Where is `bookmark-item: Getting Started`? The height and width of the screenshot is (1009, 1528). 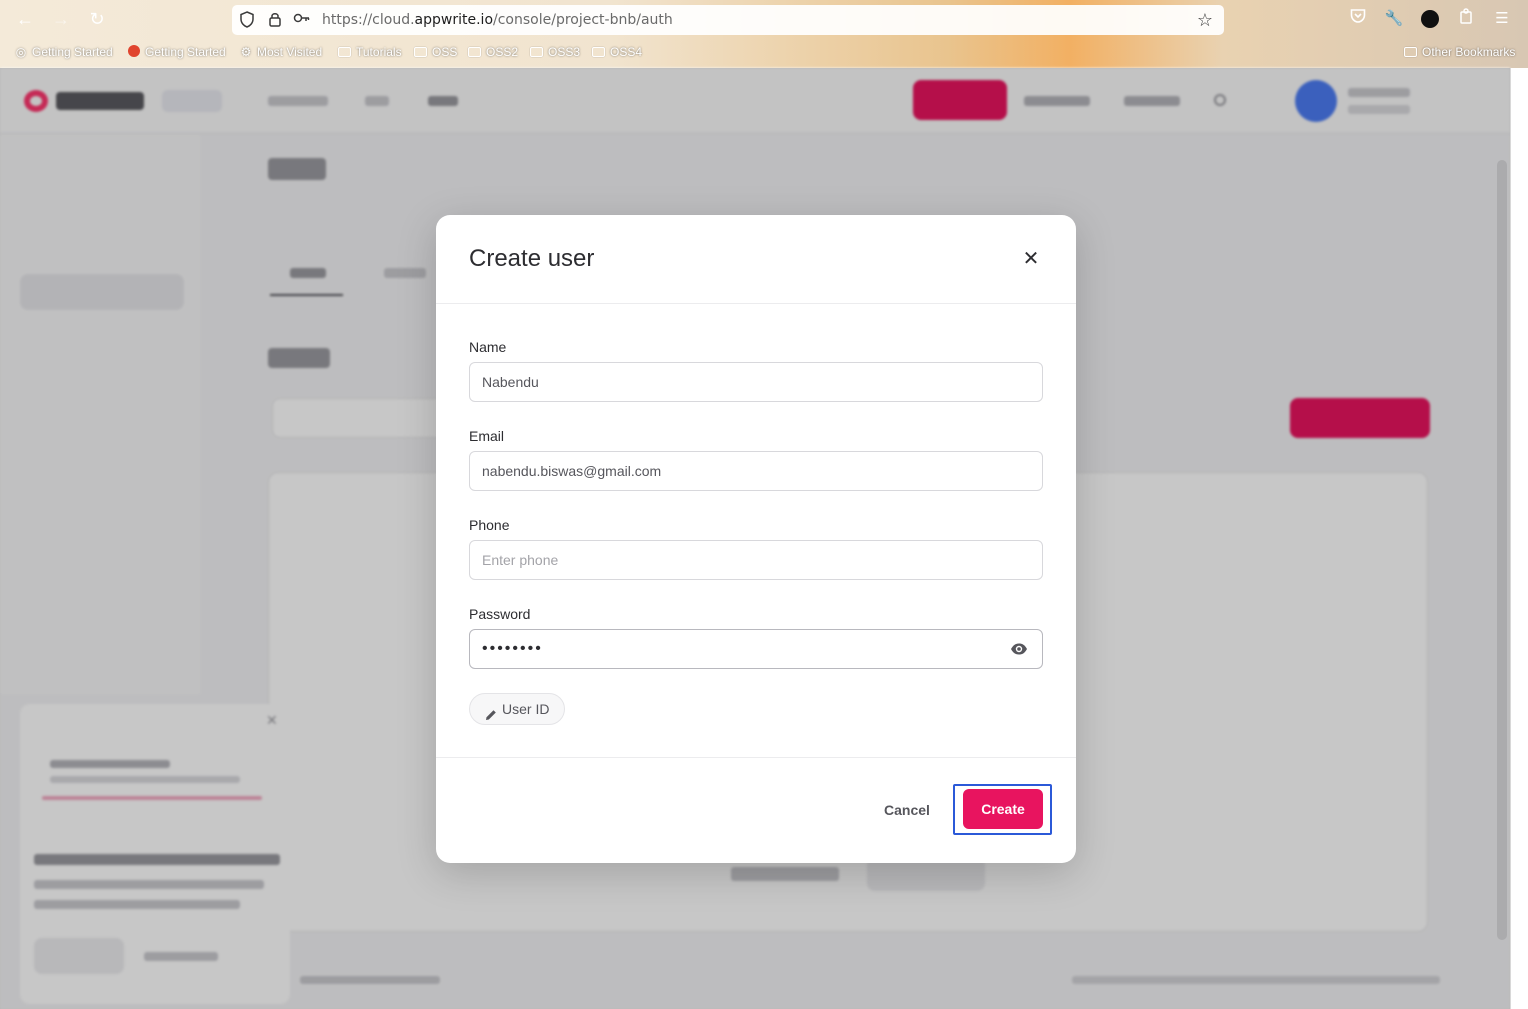 bookmark-item: Getting Started is located at coordinates (176, 52).